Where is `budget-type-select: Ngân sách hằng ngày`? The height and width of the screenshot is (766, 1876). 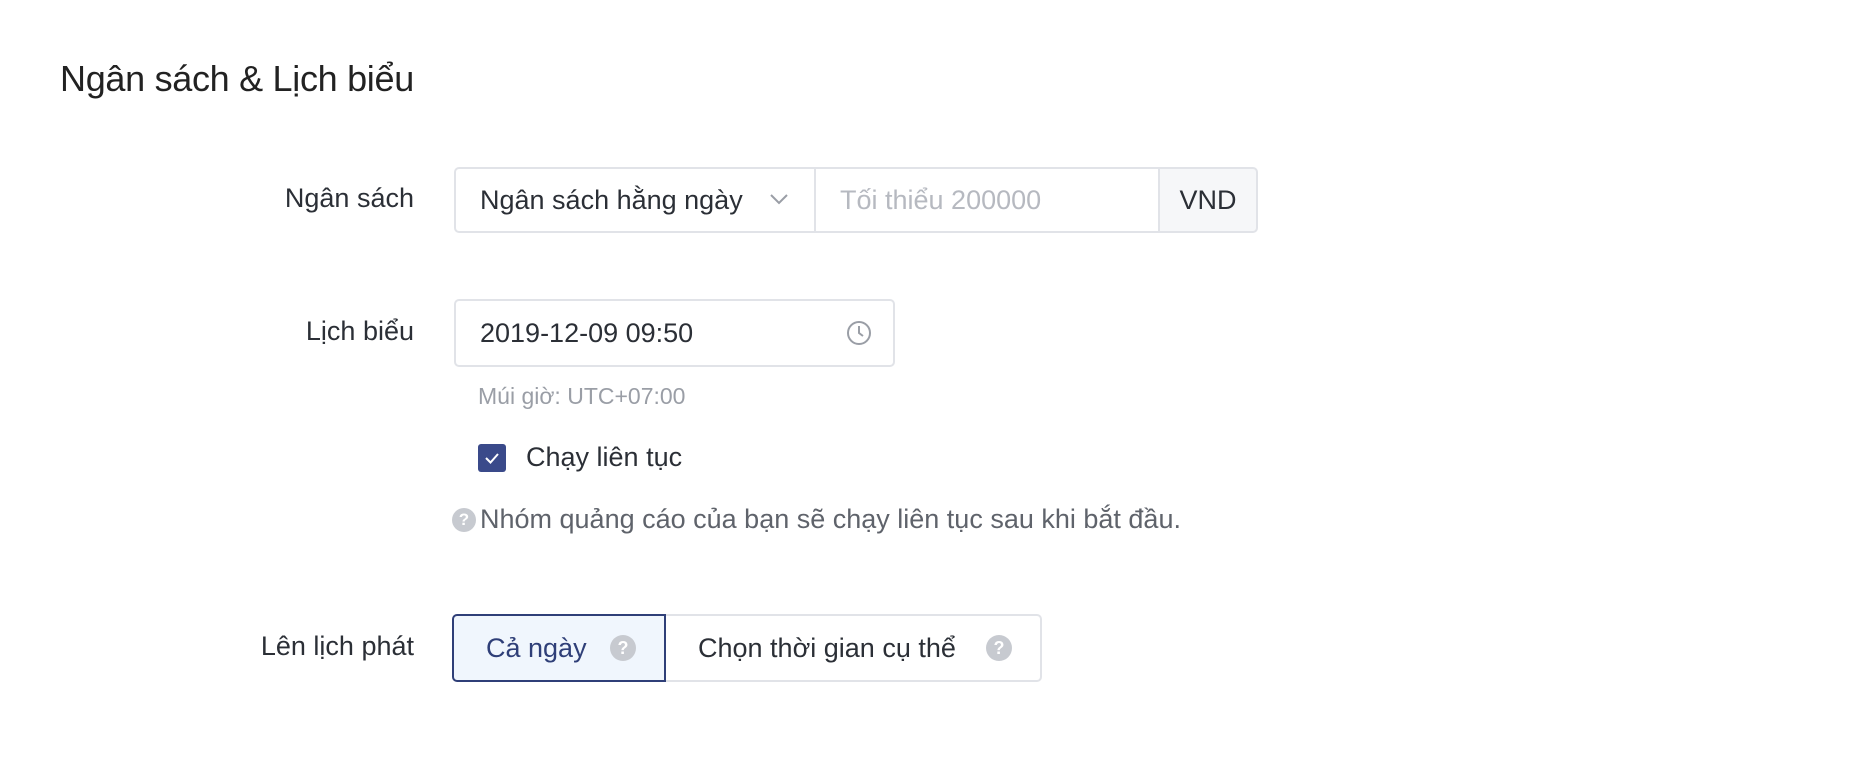 budget-type-select: Ngân sách hằng ngày is located at coordinates (635, 200).